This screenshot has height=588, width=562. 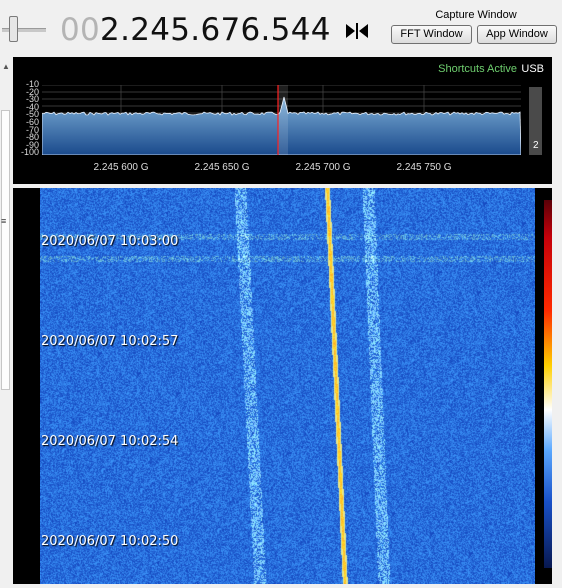 I want to click on demod-mode: USB, so click(x=532, y=69).